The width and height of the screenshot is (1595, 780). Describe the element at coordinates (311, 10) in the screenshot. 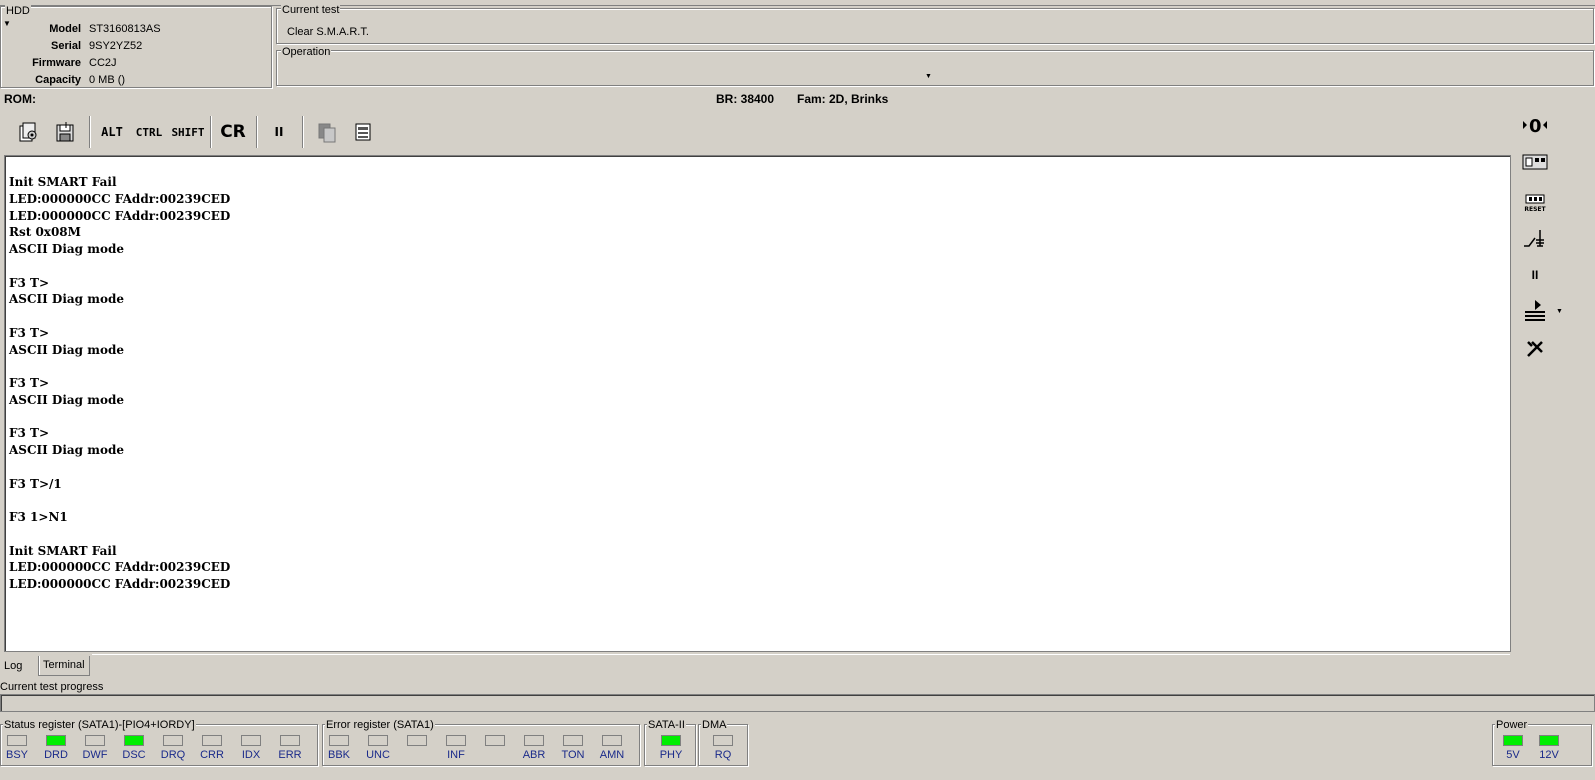

I see `current-test-title: Current test` at that location.